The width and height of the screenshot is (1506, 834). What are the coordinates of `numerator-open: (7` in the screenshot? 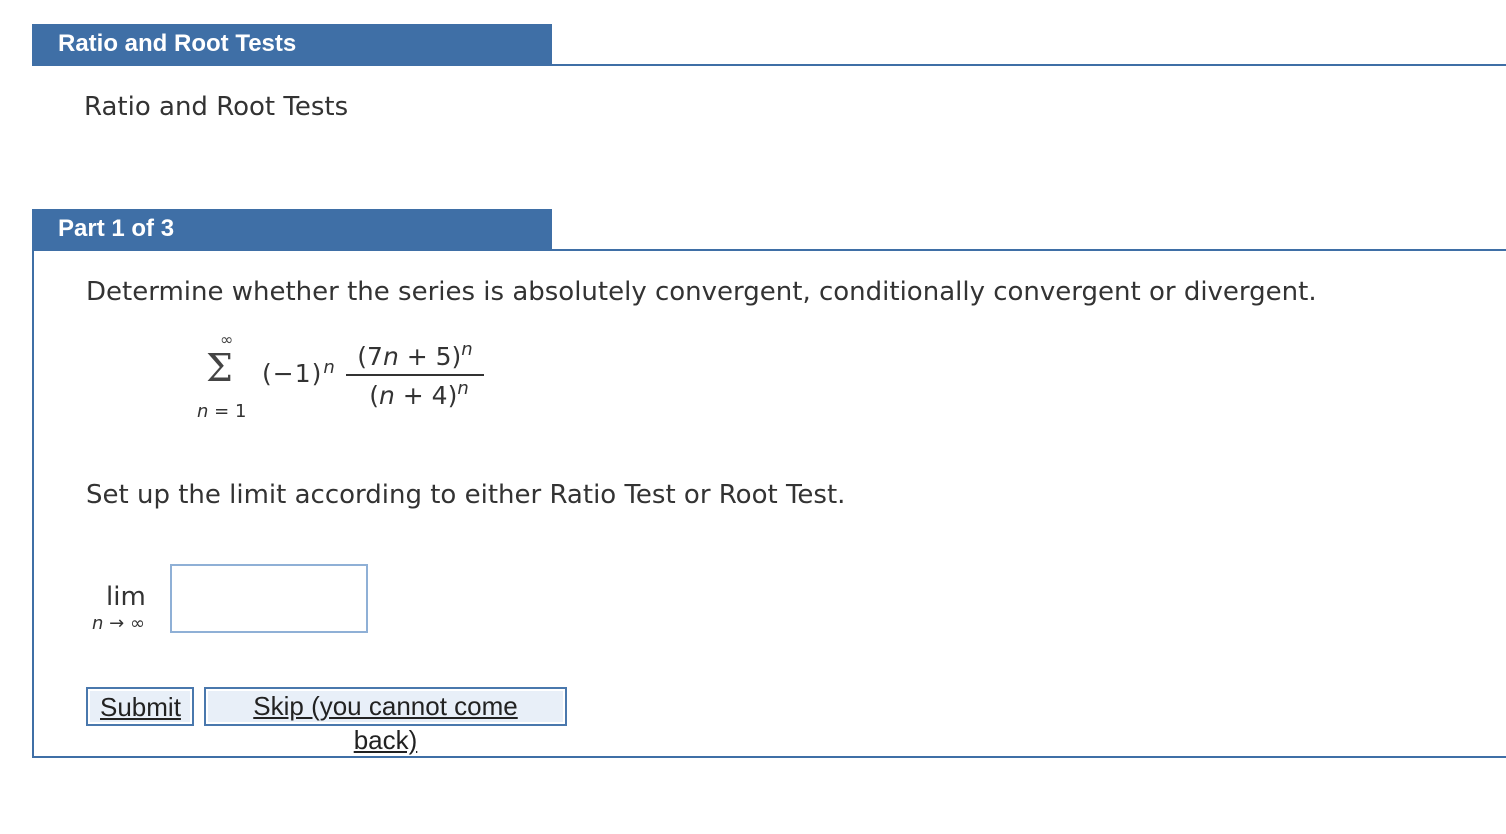 It's located at (370, 356).